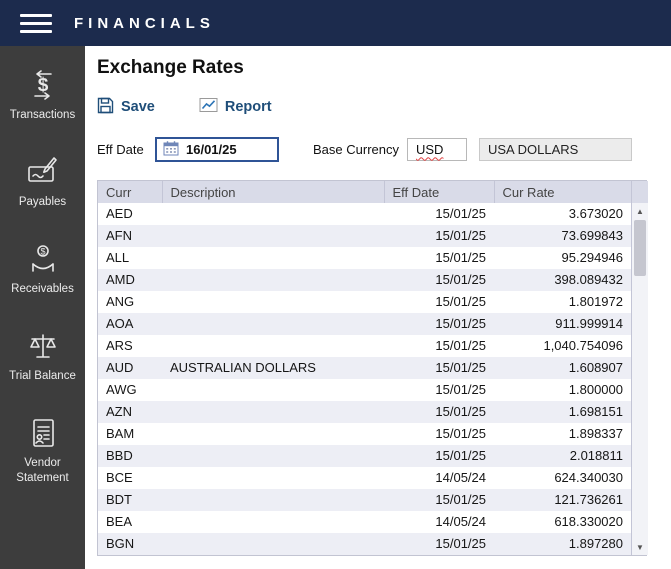 The image size is (671, 569). Describe the element at coordinates (640, 192) in the screenshot. I see `scrollbar-header-cap` at that location.